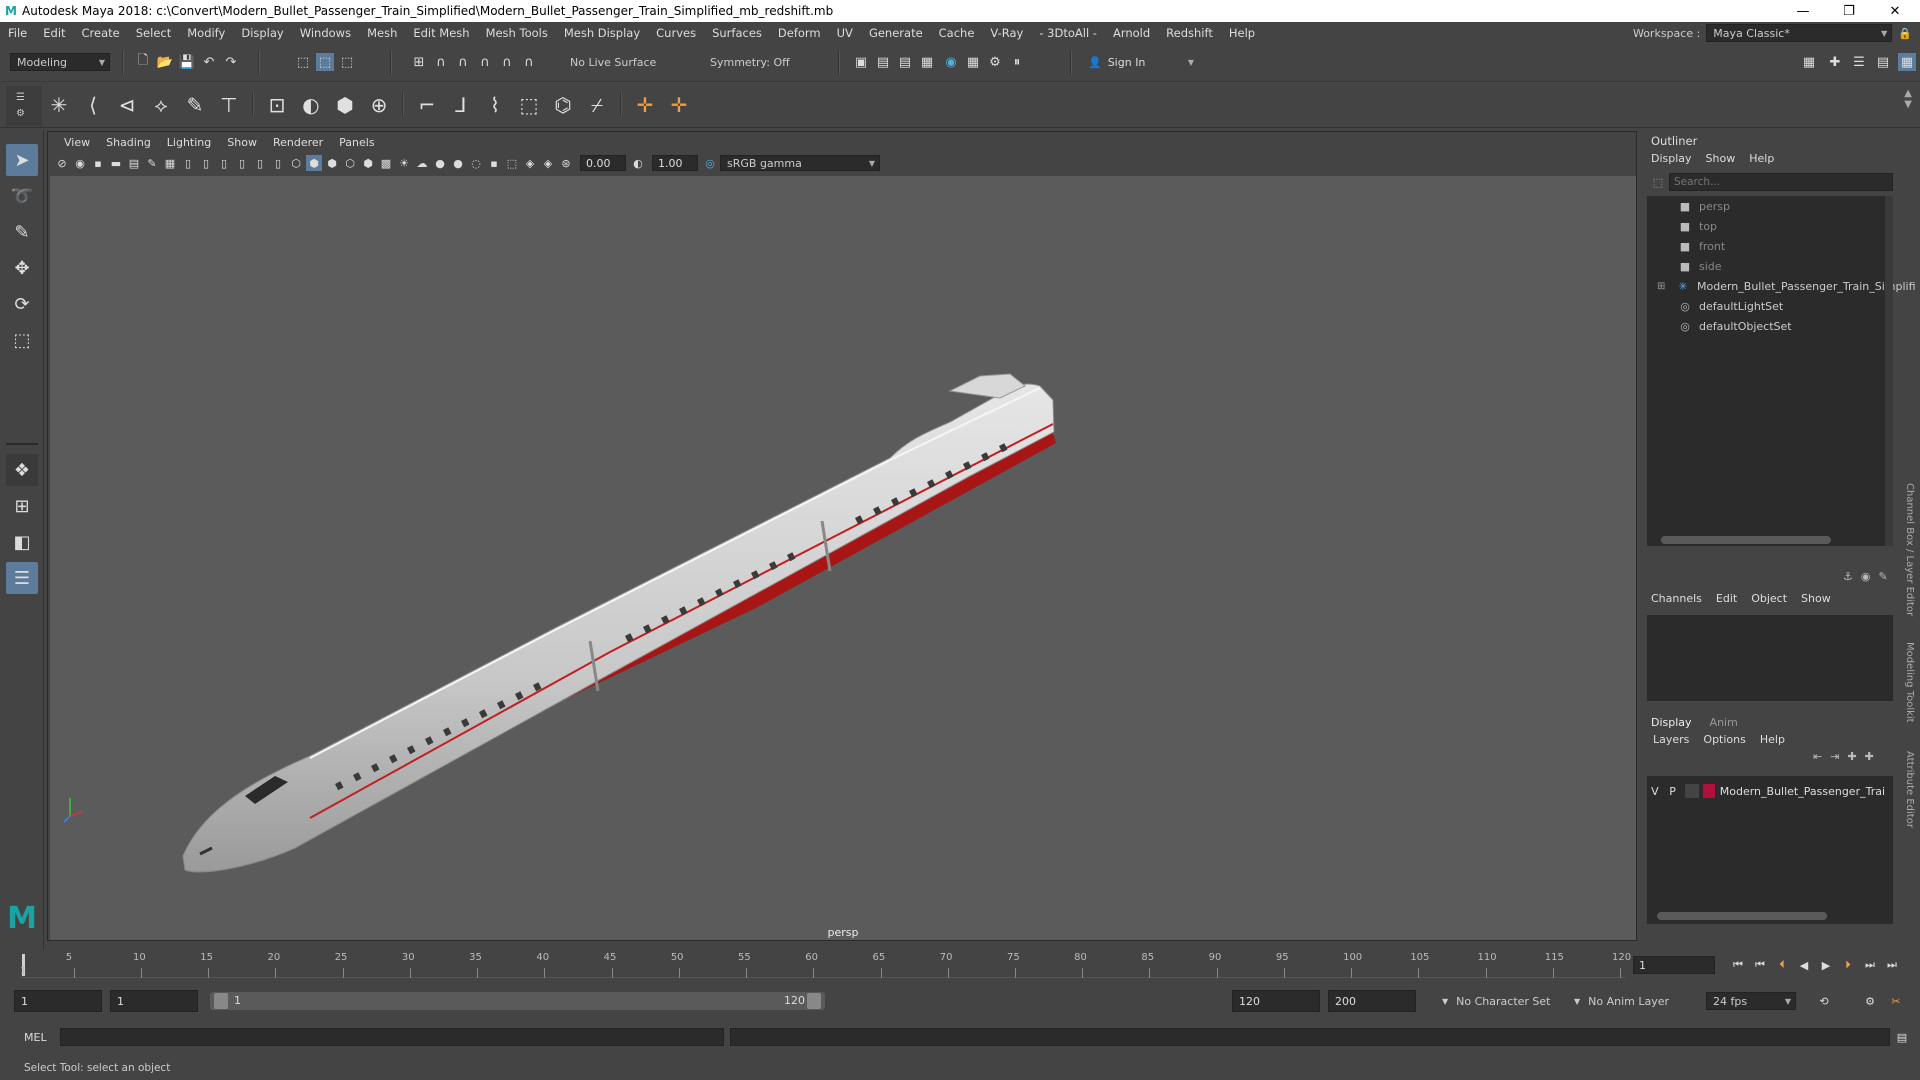 The image size is (1920, 1080). What do you see at coordinates (1859, 62) in the screenshot?
I see `attribute-editor-toggle-icon: ☰` at bounding box center [1859, 62].